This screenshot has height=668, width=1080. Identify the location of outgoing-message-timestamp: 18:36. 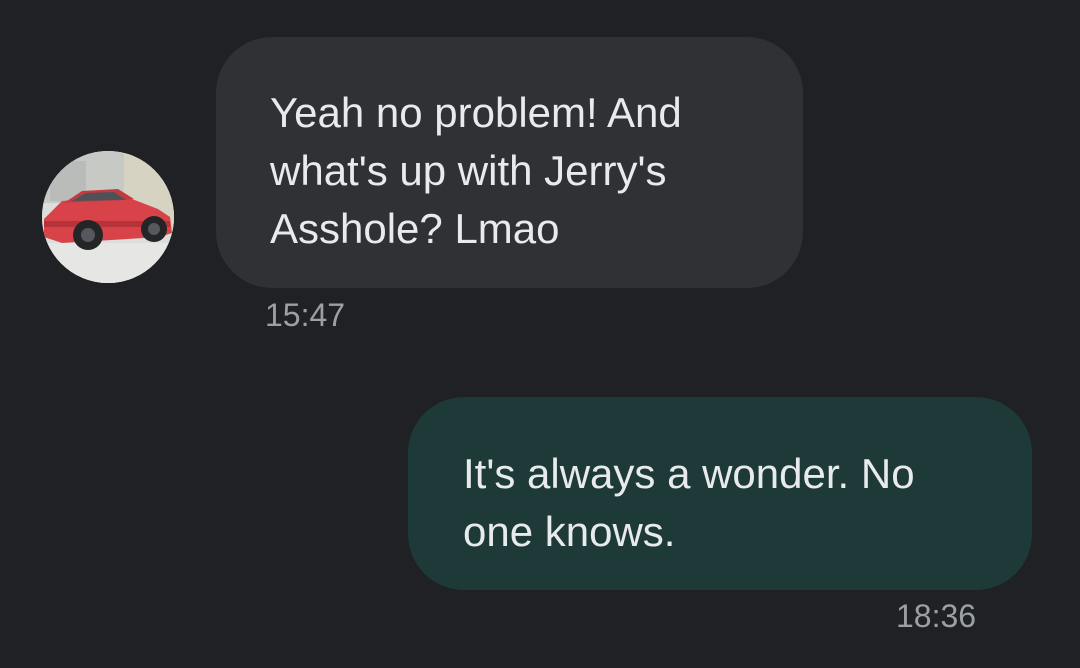
(936, 616).